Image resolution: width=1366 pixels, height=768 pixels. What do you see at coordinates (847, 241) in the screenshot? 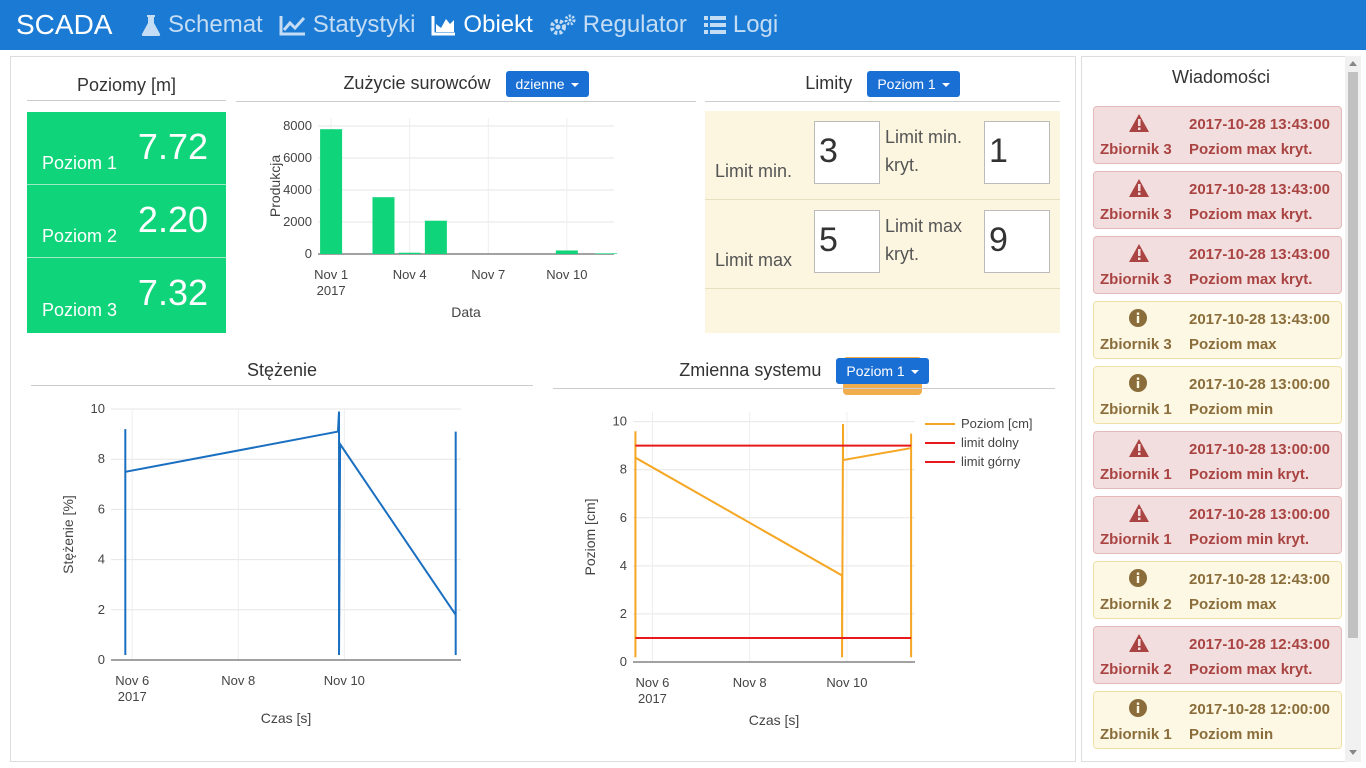
I see `limit-max-input: 5` at bounding box center [847, 241].